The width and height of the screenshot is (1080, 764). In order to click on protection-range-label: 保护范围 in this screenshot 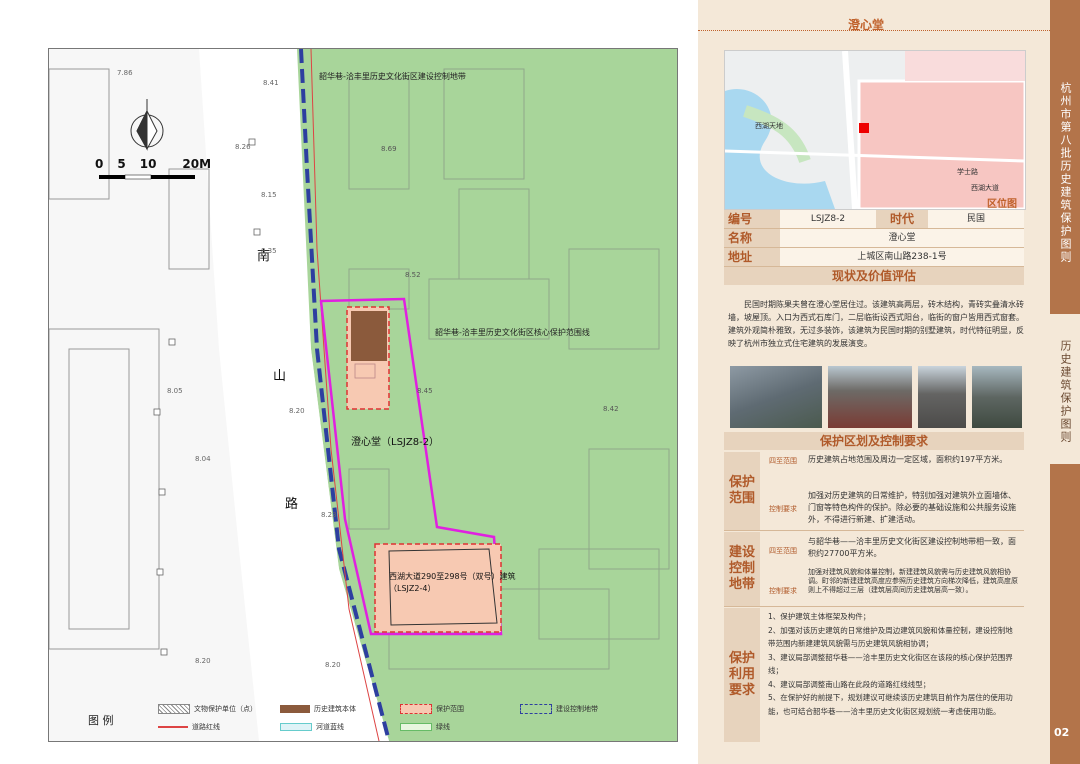, I will do `click(742, 491)`.